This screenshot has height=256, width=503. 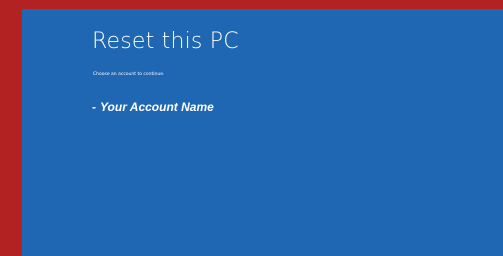 What do you see at coordinates (165, 41) in the screenshot?
I see `page-title: Reset this PC` at bounding box center [165, 41].